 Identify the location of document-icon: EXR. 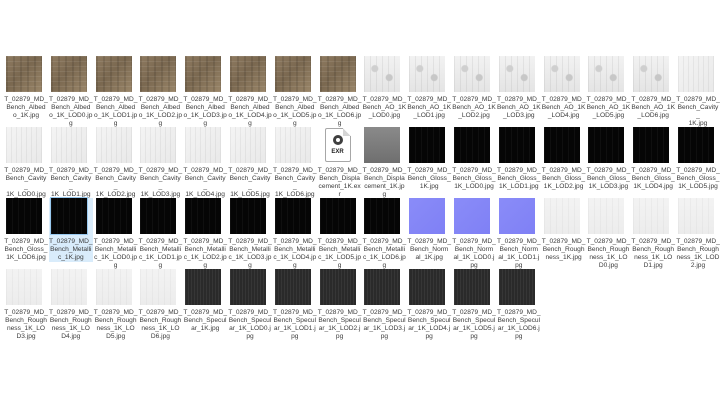
(337, 145).